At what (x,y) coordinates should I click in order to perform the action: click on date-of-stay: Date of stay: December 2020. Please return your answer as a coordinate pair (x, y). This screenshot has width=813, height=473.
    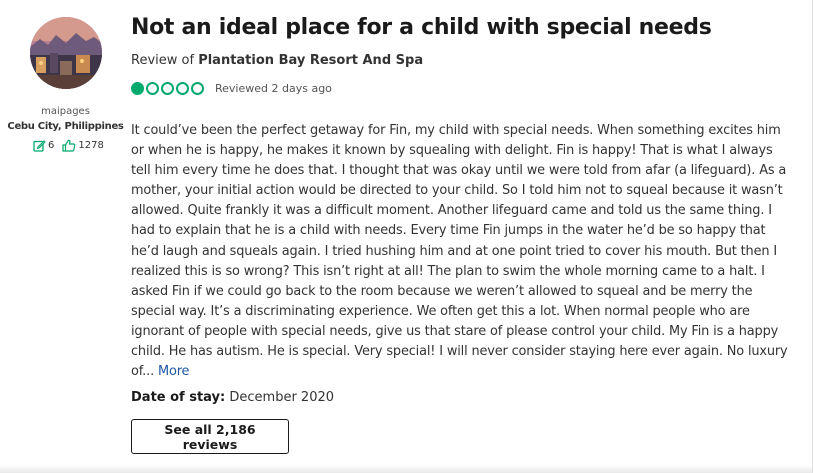
    Looking at the image, I should click on (232, 397).